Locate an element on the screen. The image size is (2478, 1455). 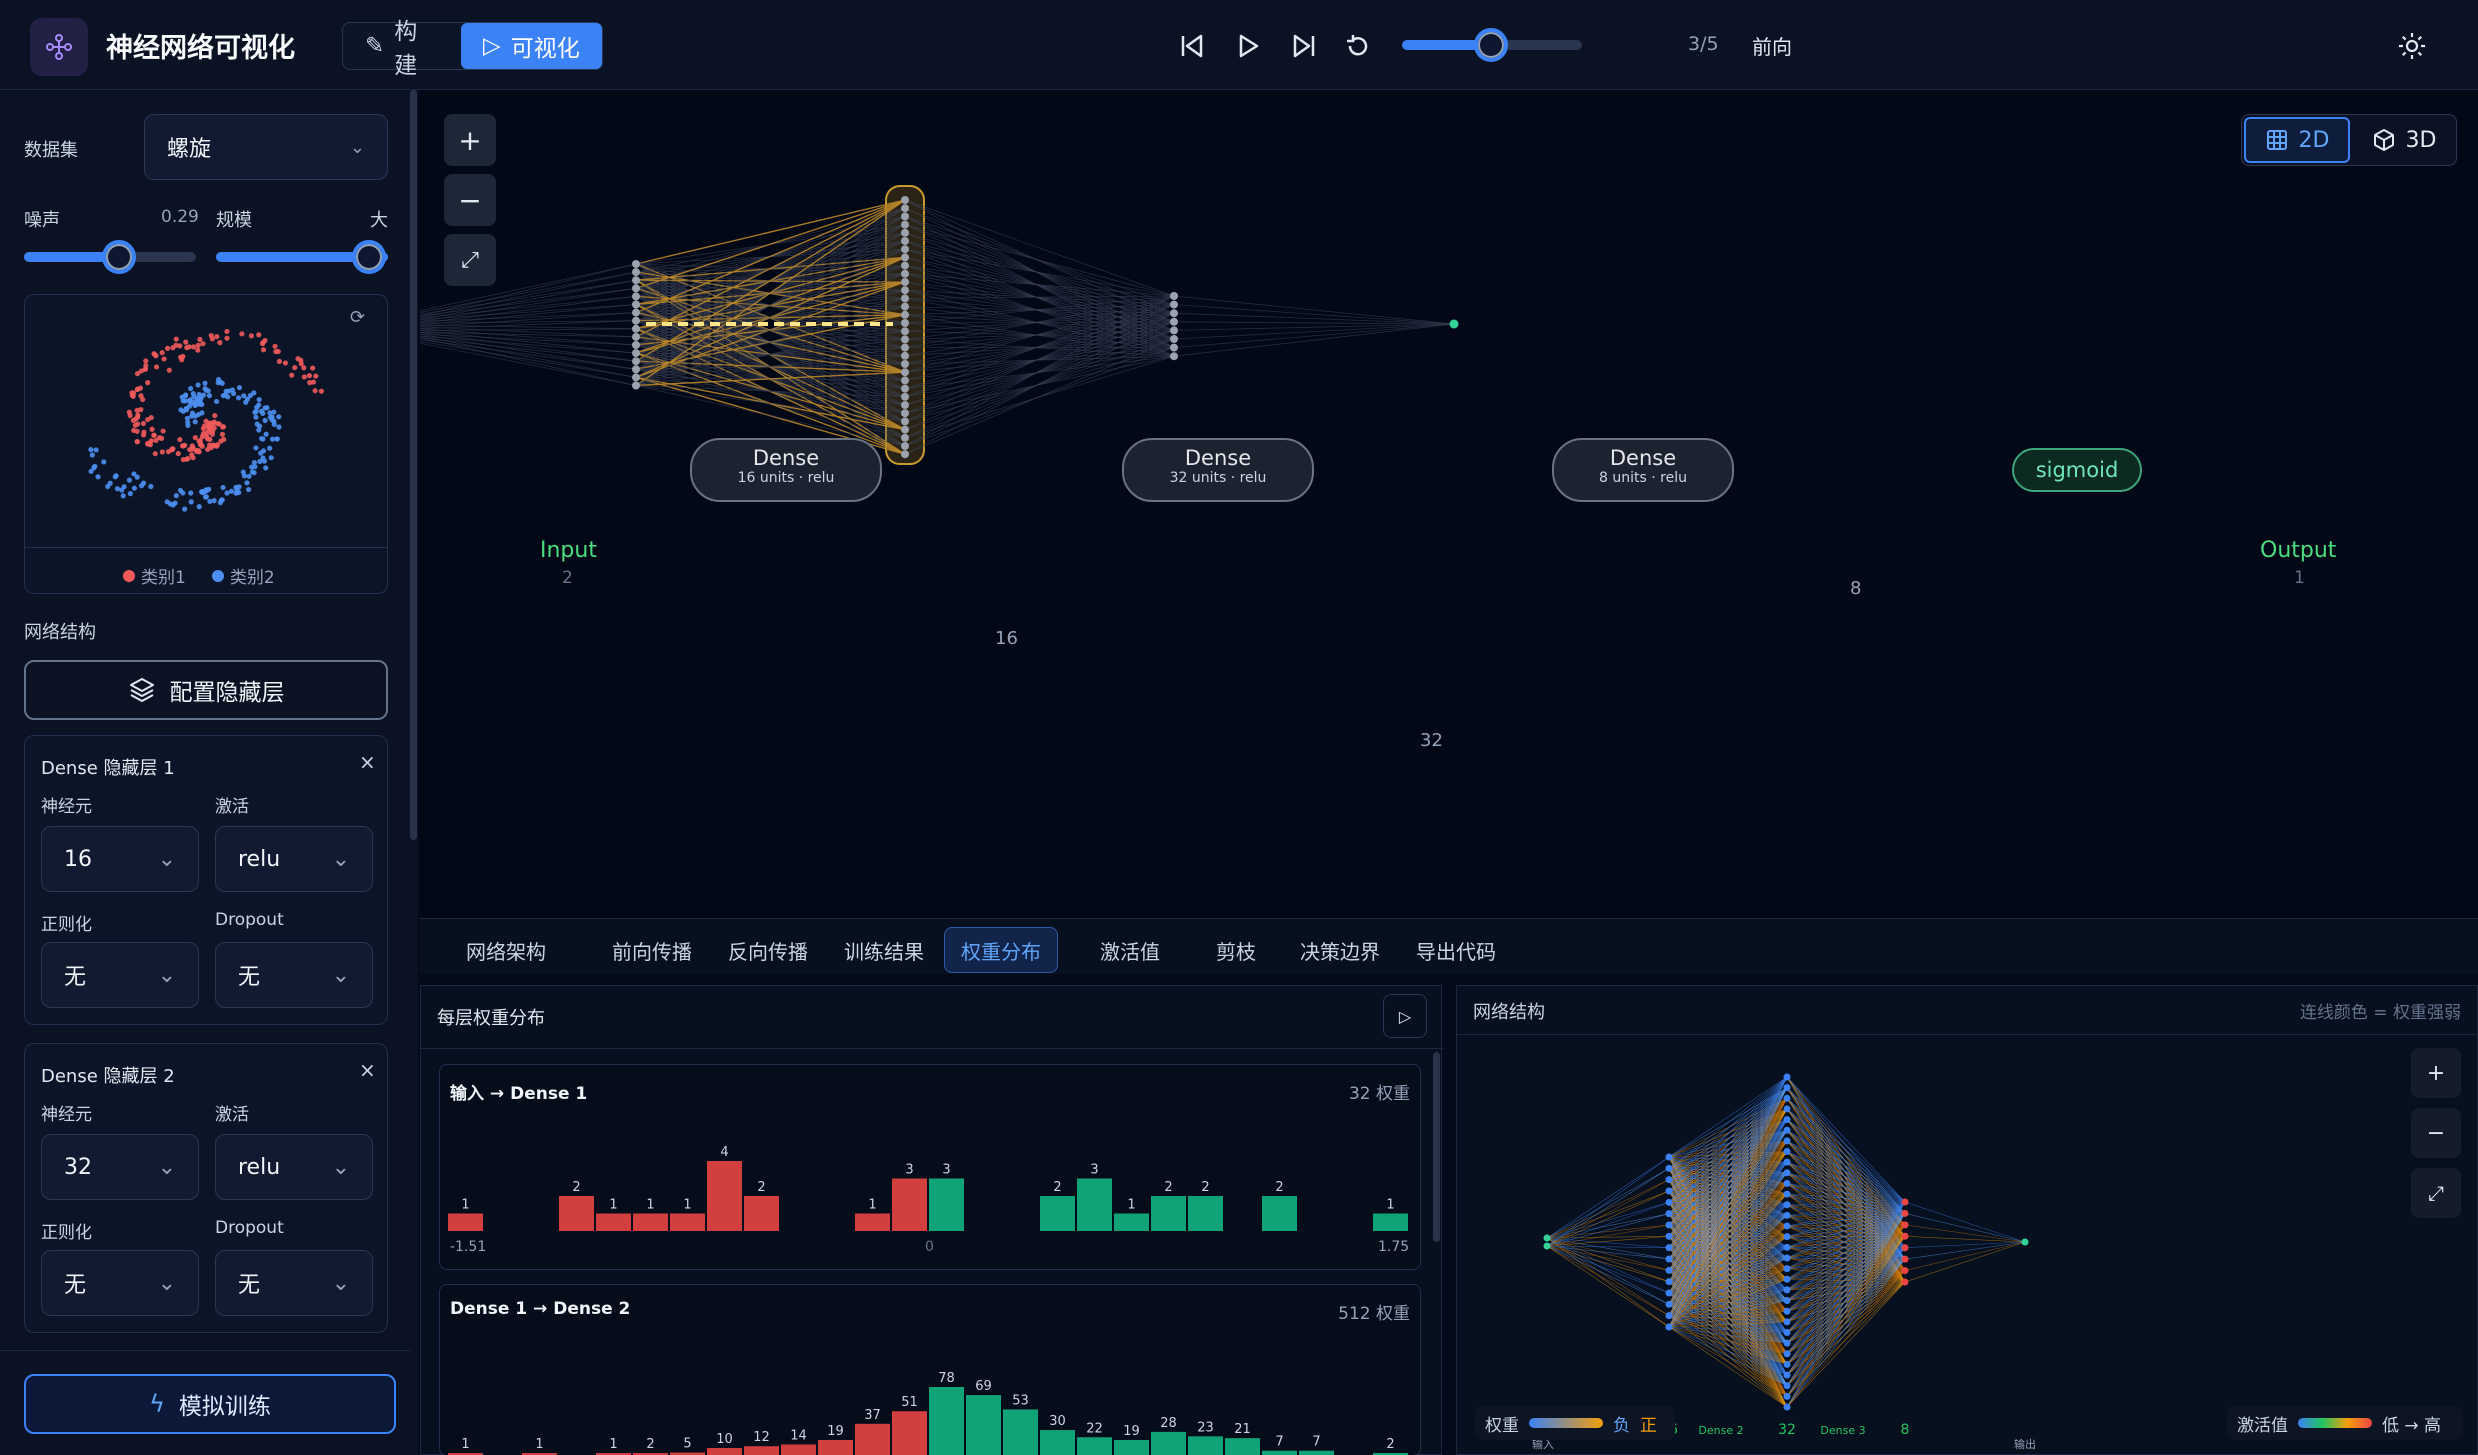
noise-slider-handle is located at coordinates (119, 257).